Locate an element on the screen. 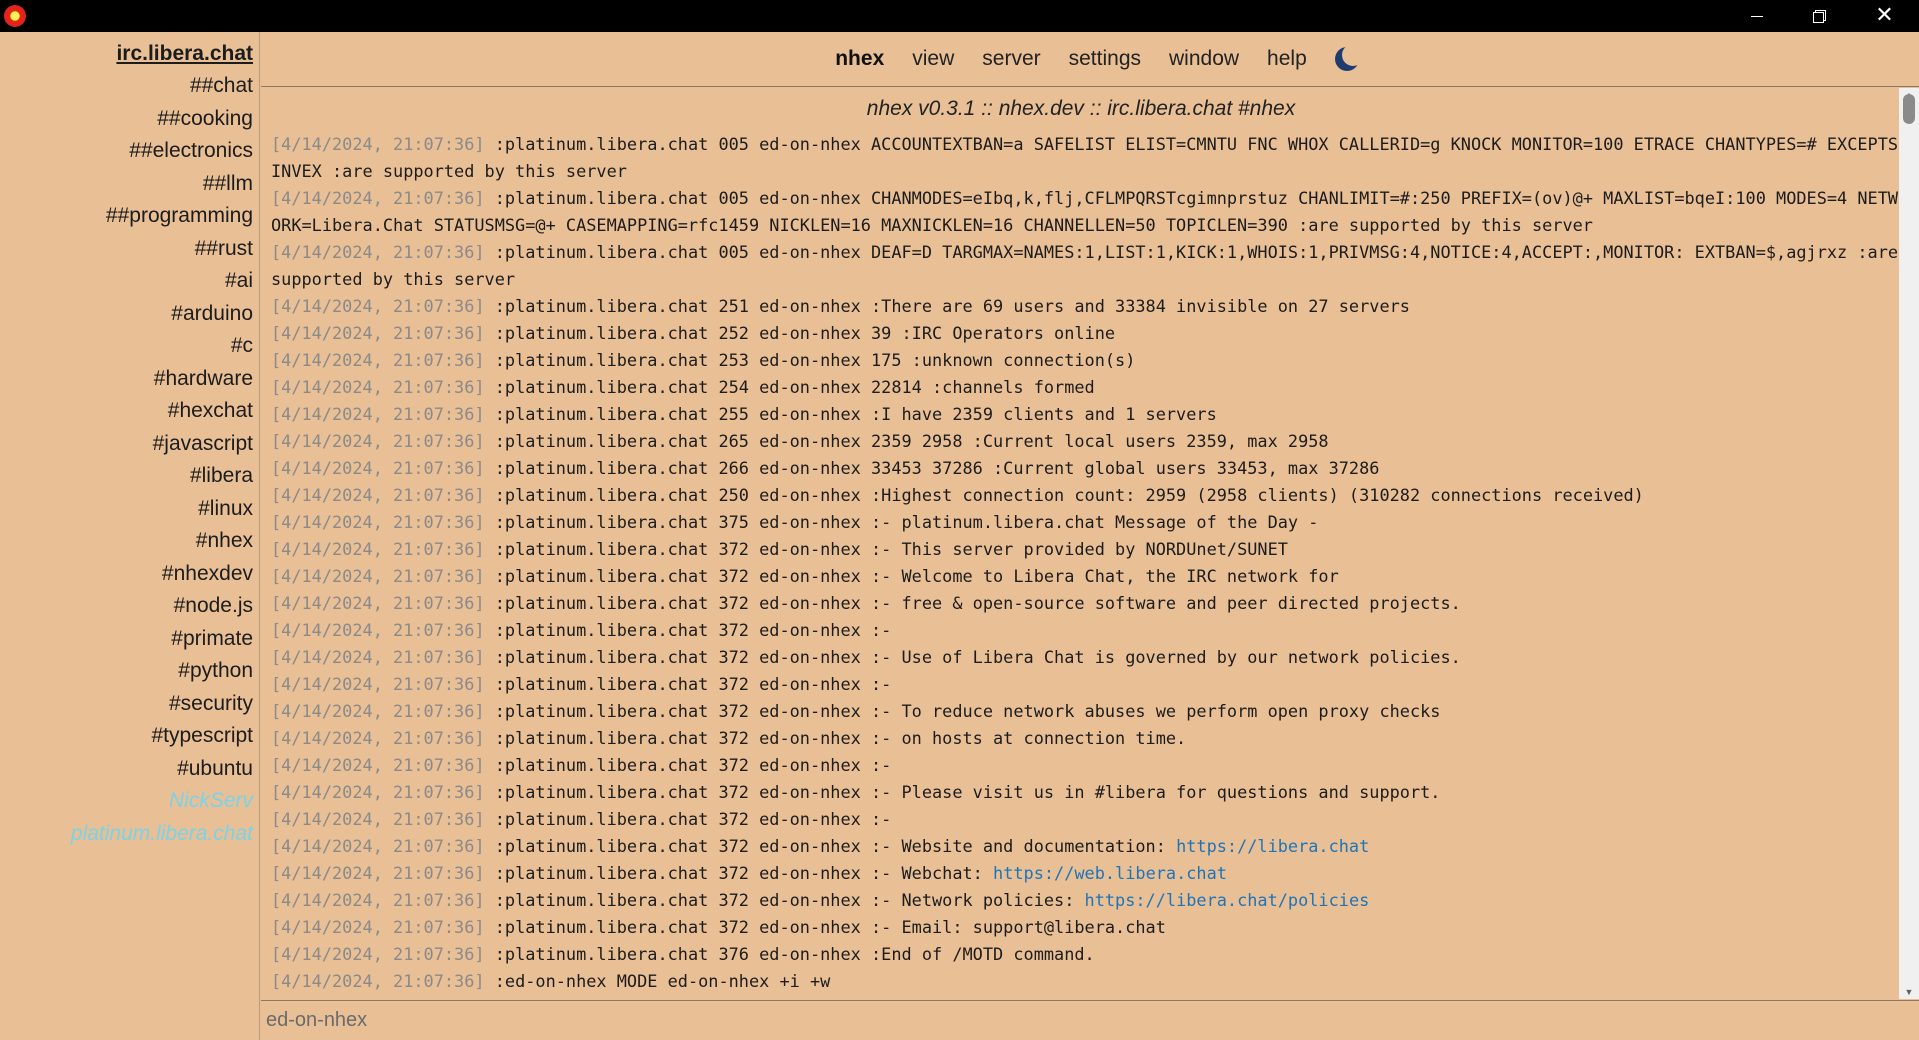  sidebar-channel: #nhex is located at coordinates (126, 541).